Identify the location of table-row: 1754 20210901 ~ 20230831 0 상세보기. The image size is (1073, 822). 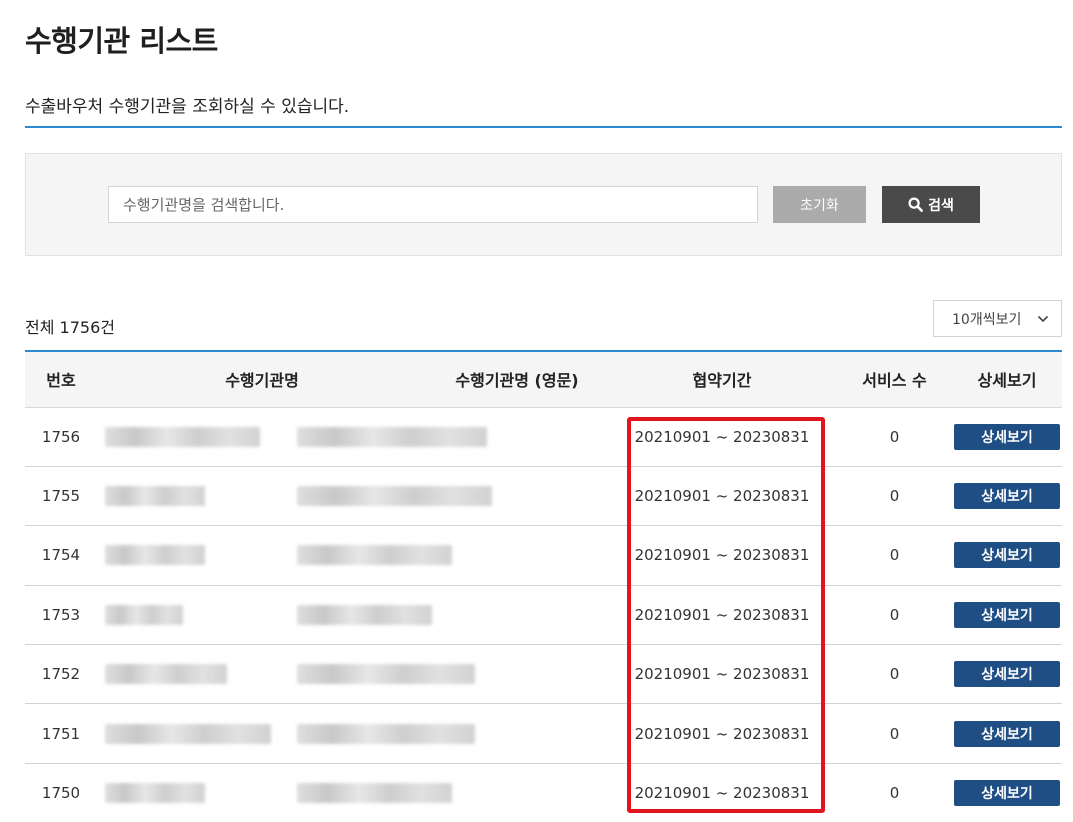
(543, 555).